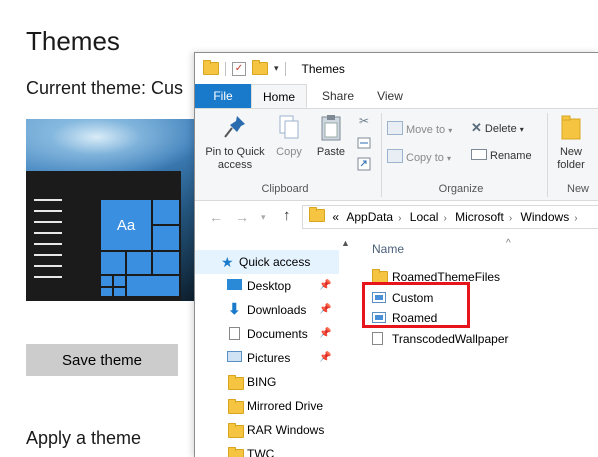  I want to click on copy-to-label: Copy to, so click(425, 158).